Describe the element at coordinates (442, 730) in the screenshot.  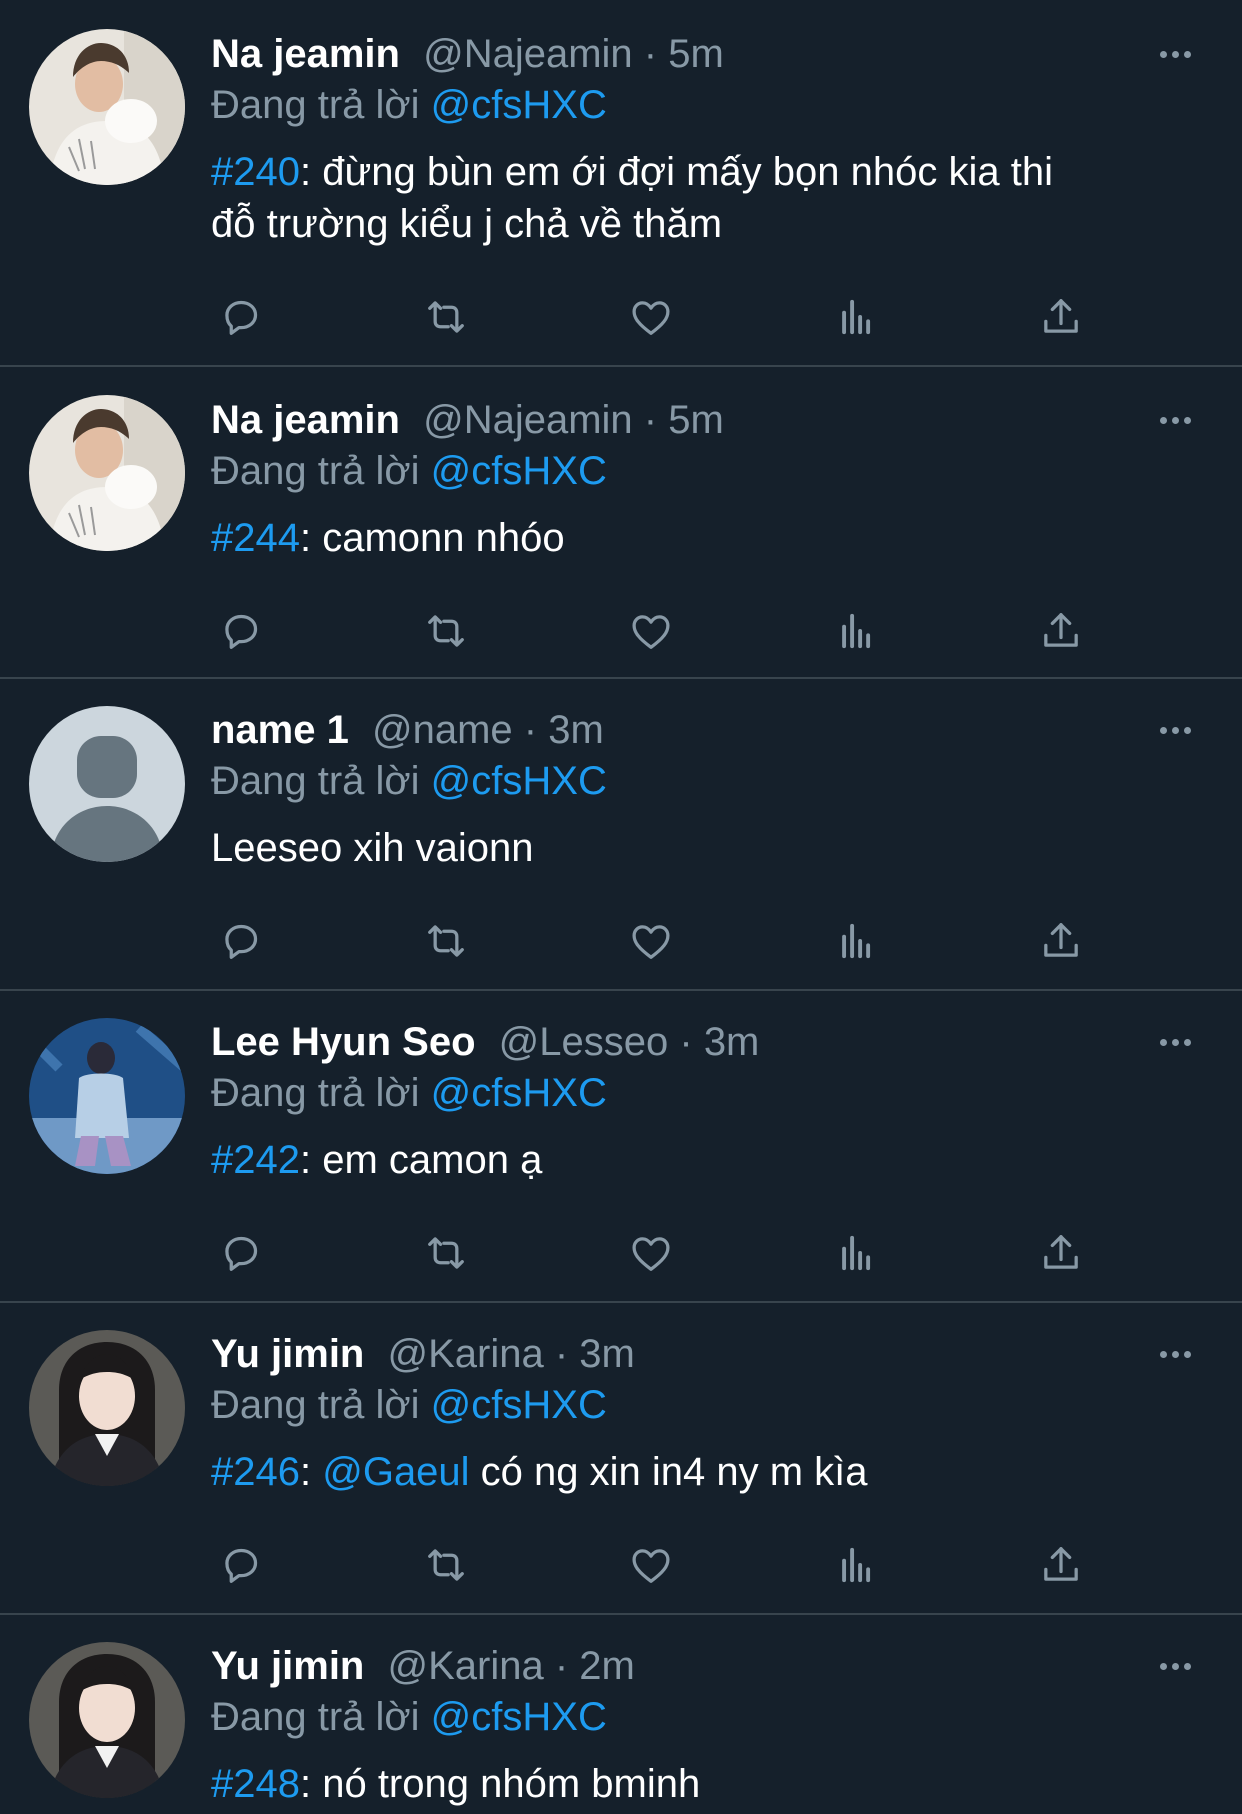
I see `user-handle: @name` at that location.